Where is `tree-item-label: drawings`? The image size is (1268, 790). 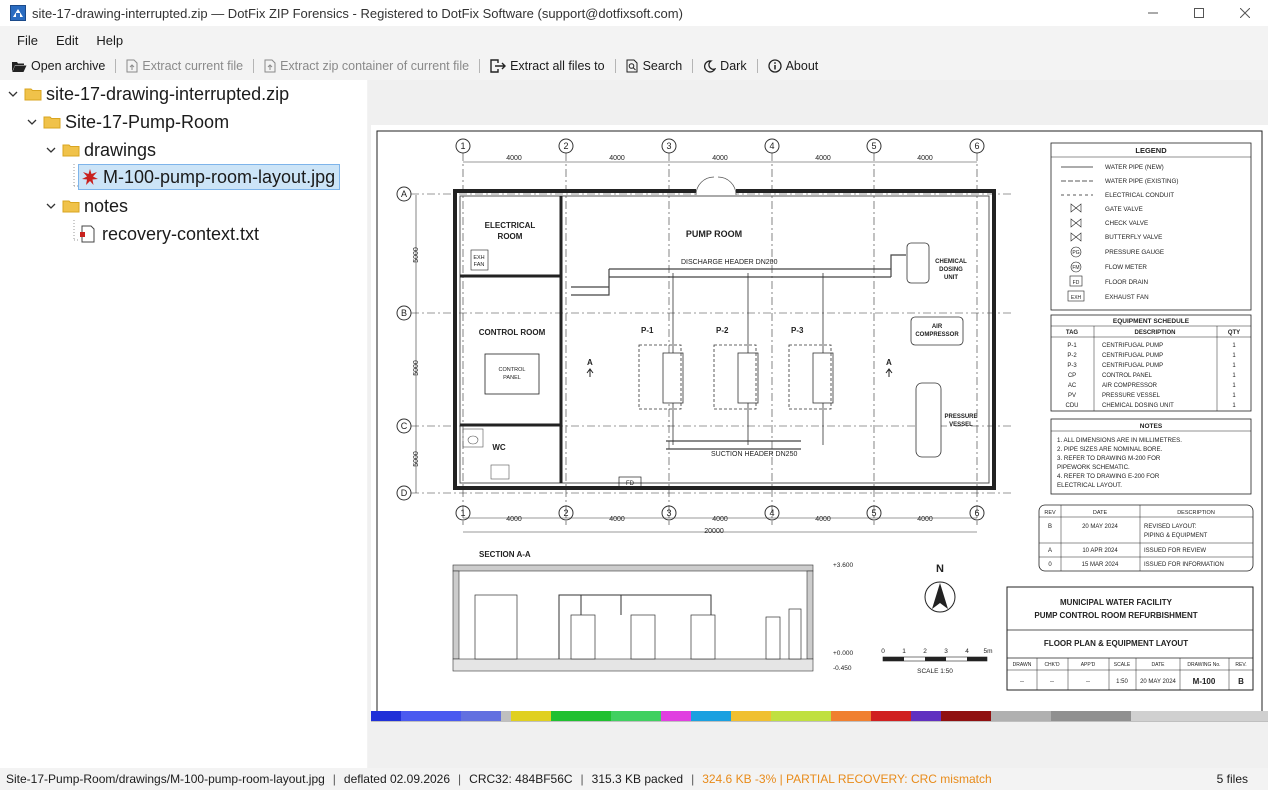
tree-item-label: drawings is located at coordinates (120, 149).